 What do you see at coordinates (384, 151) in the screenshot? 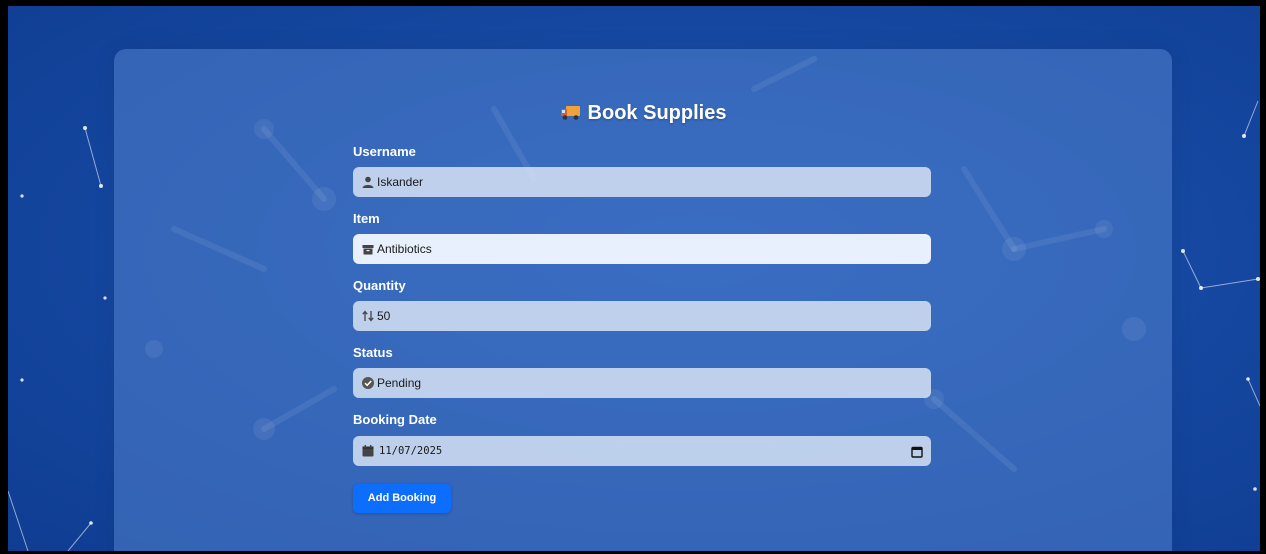
I see `username-label: Username` at bounding box center [384, 151].